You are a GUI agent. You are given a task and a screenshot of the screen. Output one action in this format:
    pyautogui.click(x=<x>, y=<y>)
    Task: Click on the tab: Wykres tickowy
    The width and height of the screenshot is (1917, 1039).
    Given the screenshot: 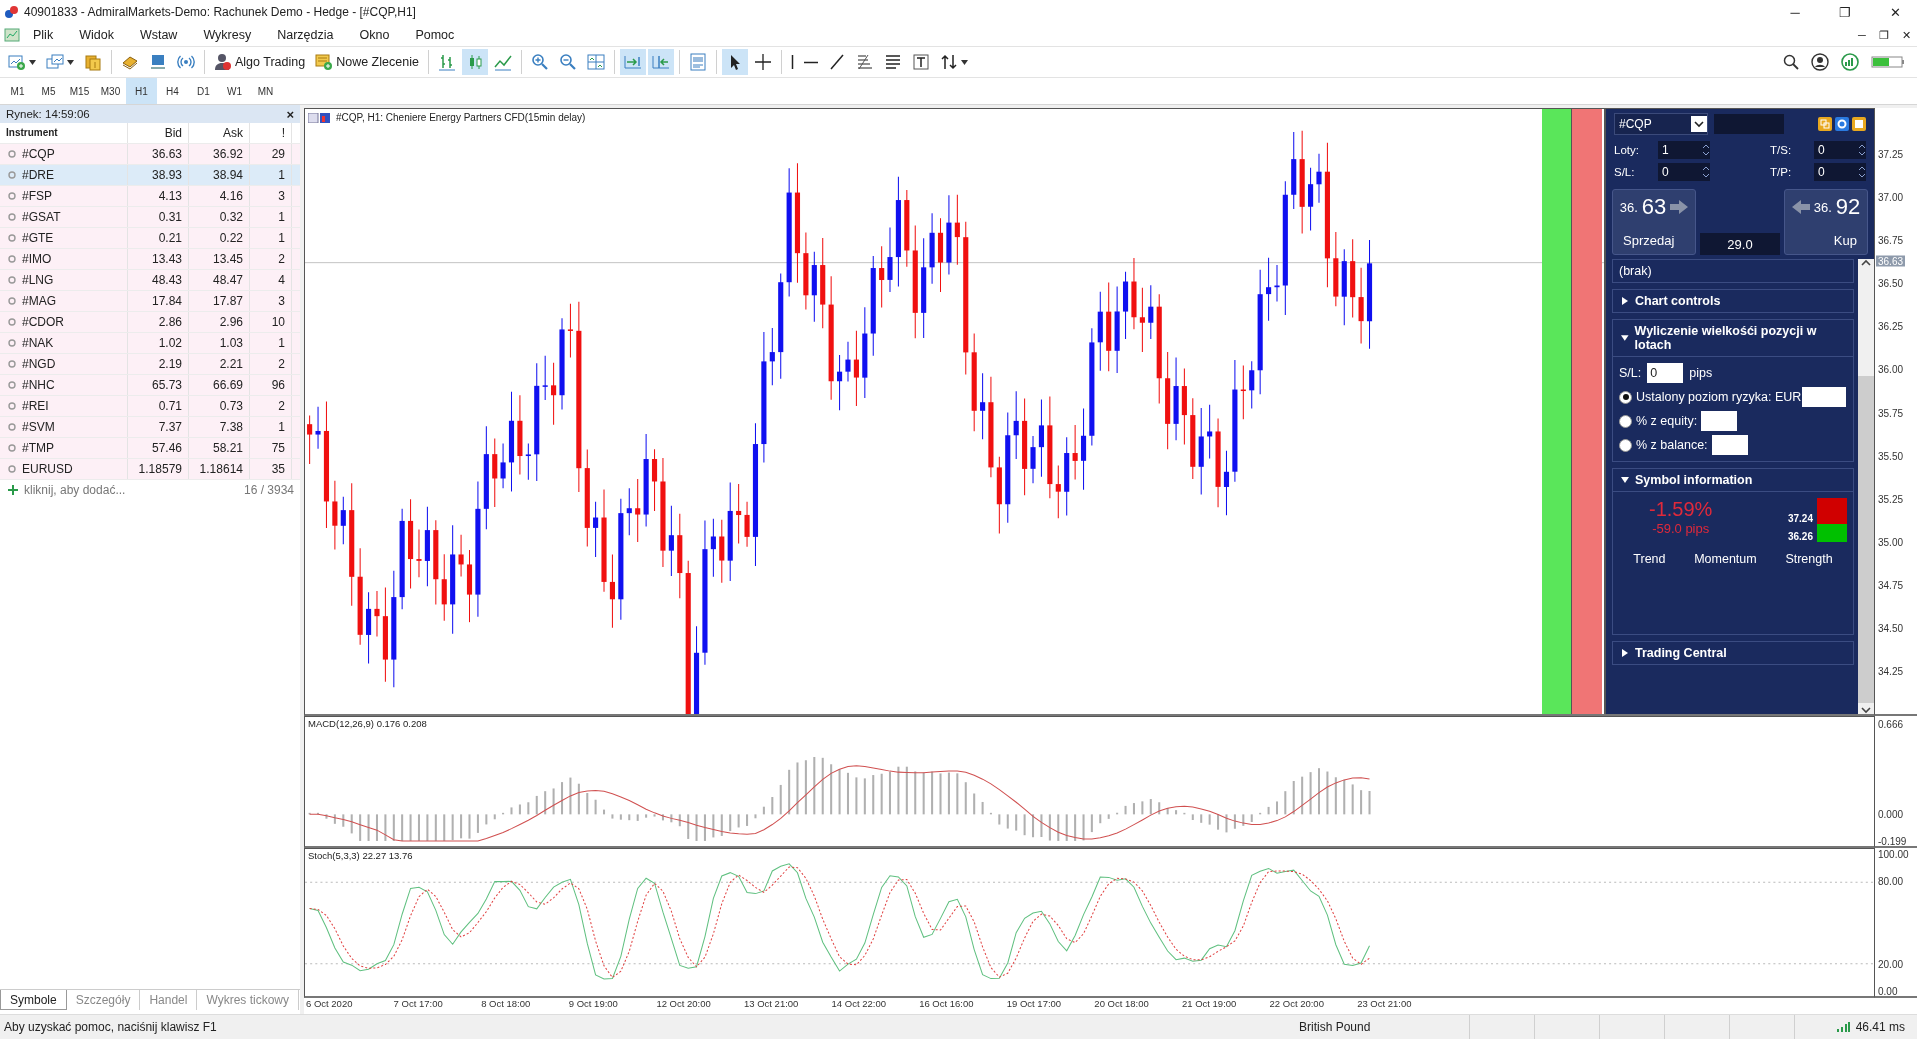 What is the action you would take?
    pyautogui.click(x=248, y=1000)
    